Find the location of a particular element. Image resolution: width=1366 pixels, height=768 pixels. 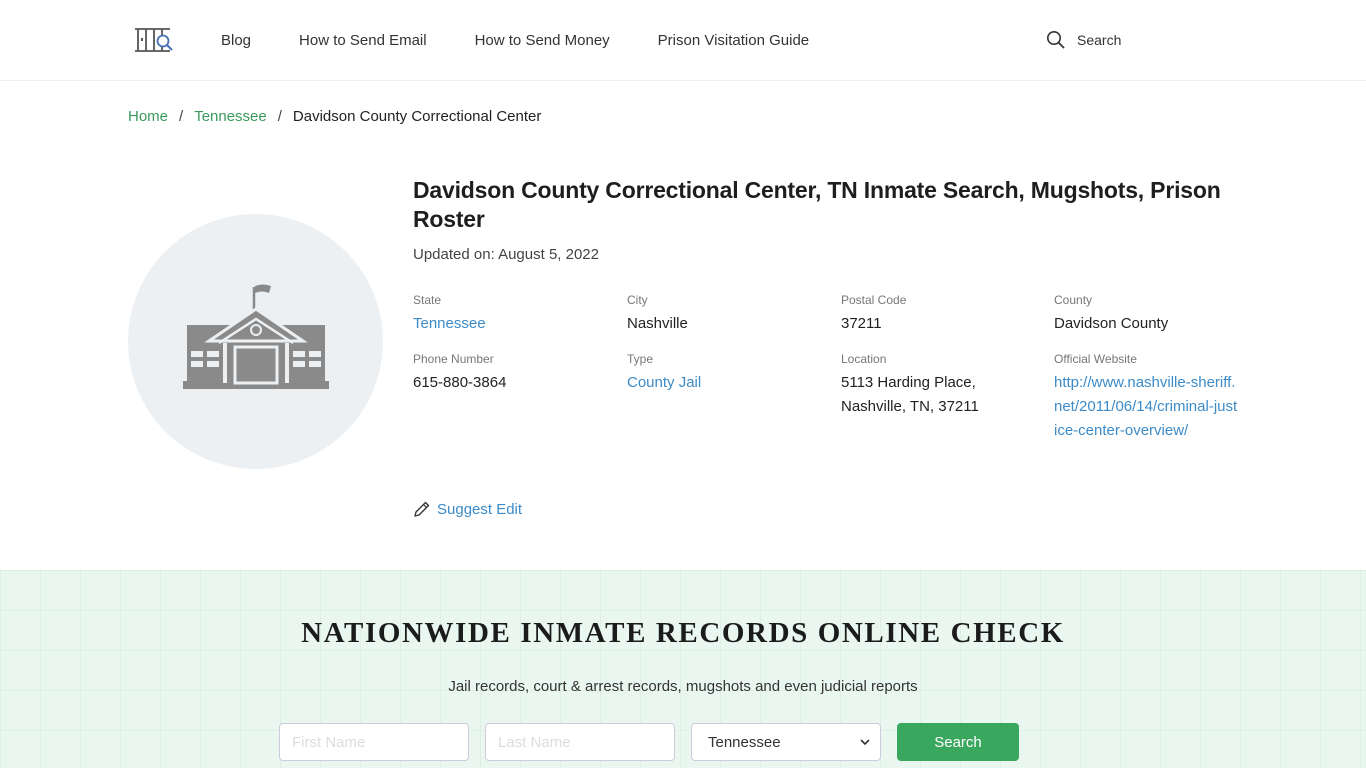

address-line-2: Nashville, TN, 37211 is located at coordinates (910, 406).